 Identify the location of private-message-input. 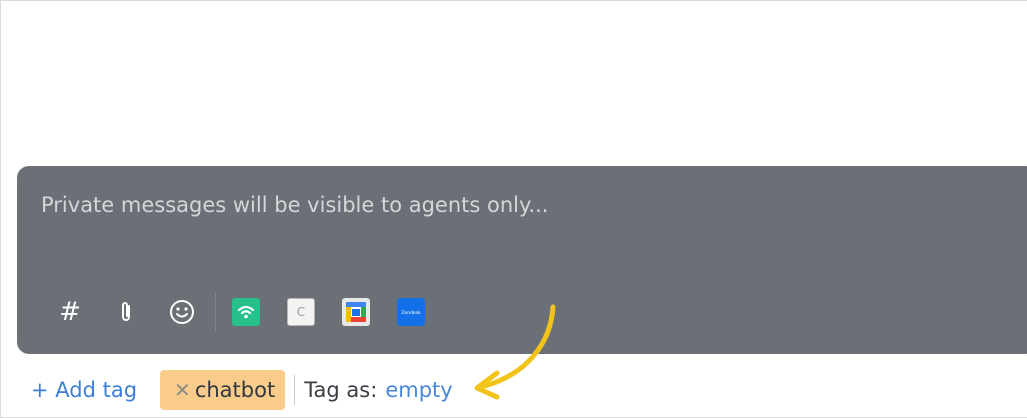
(491, 205).